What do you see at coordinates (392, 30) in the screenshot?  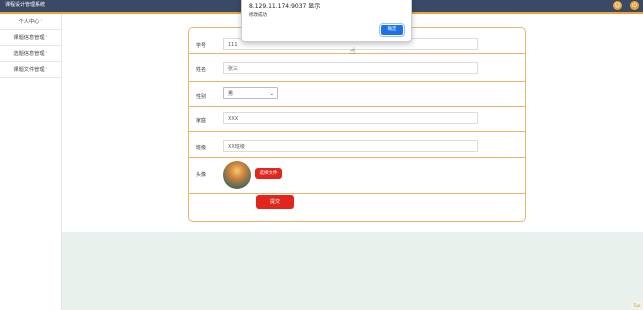 I see `dialog-ok-button: 确定` at bounding box center [392, 30].